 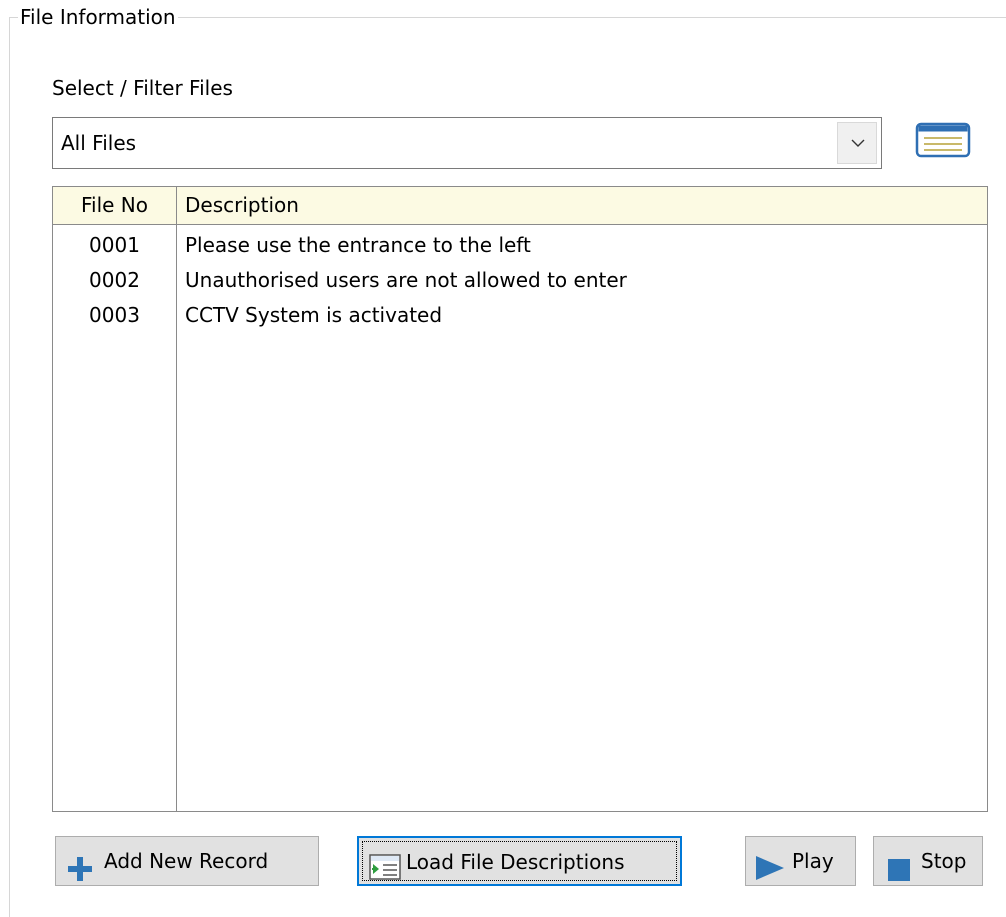 I want to click on import-file-icon, so click(x=385, y=873).